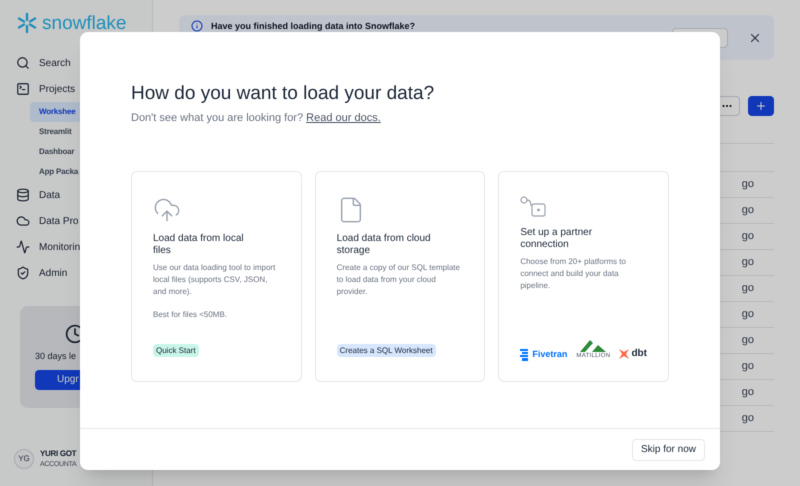 Image resolution: width=800 pixels, height=486 pixels. Describe the element at coordinates (84, 23) in the screenshot. I see `logo-text: snowflake` at that location.